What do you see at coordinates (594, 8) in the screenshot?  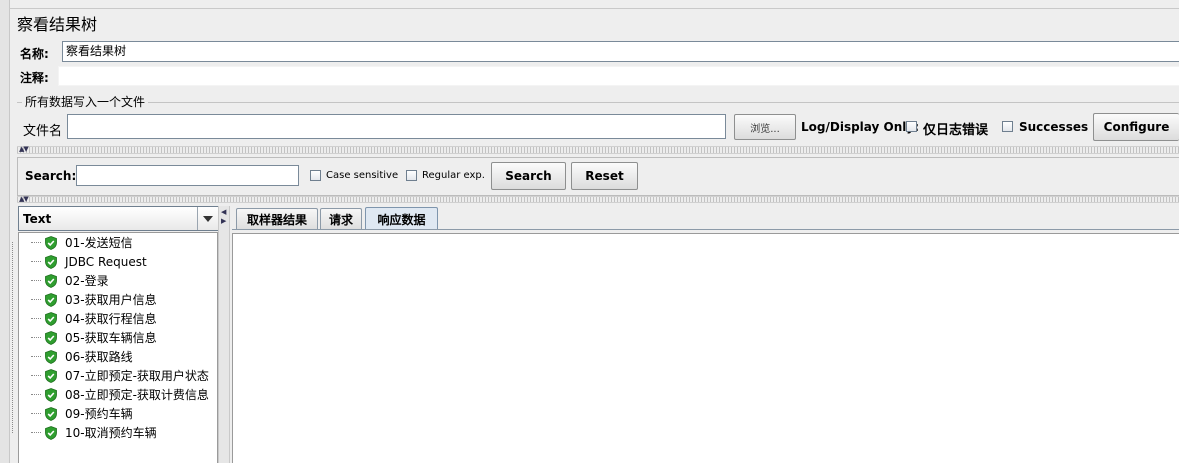 I see `top-divider` at bounding box center [594, 8].